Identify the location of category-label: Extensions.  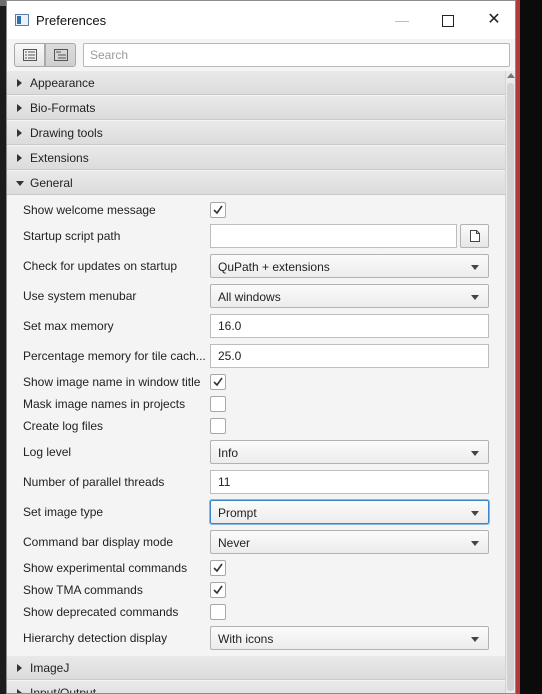
(59, 158).